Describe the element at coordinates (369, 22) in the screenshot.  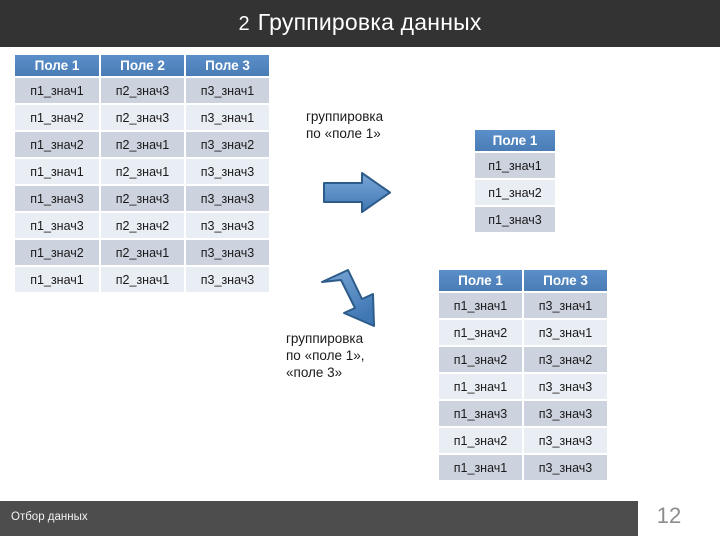
I see `slide-title-text: Группировка данных` at that location.